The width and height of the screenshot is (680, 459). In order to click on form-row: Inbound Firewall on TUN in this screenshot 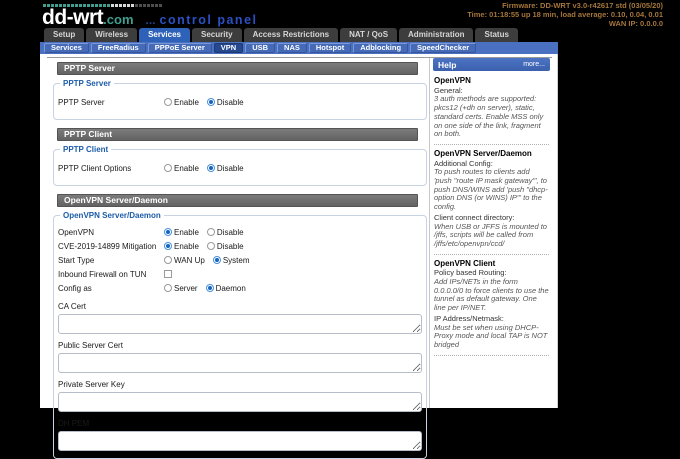, I will do `click(240, 274)`.